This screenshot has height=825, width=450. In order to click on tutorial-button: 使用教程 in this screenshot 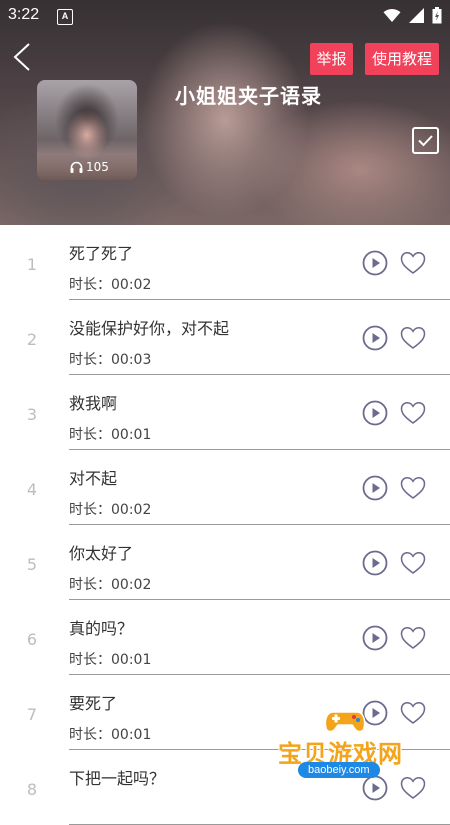, I will do `click(402, 59)`.